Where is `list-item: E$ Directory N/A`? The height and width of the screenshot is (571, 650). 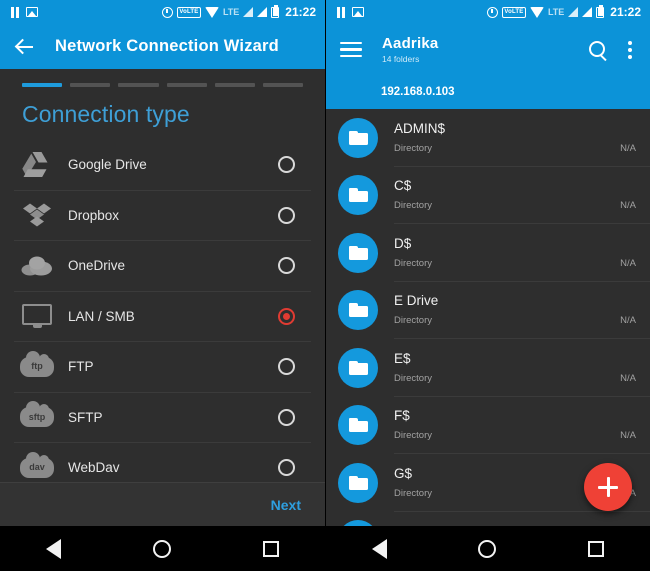 list-item: E$ Directory N/A is located at coordinates (488, 368).